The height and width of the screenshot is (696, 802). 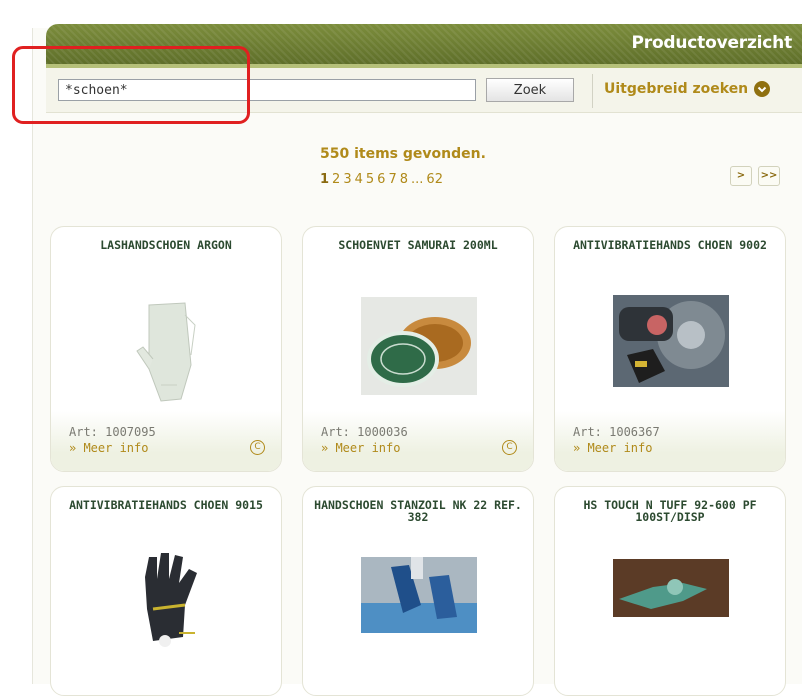 I want to click on page-link: 4, so click(x=359, y=179).